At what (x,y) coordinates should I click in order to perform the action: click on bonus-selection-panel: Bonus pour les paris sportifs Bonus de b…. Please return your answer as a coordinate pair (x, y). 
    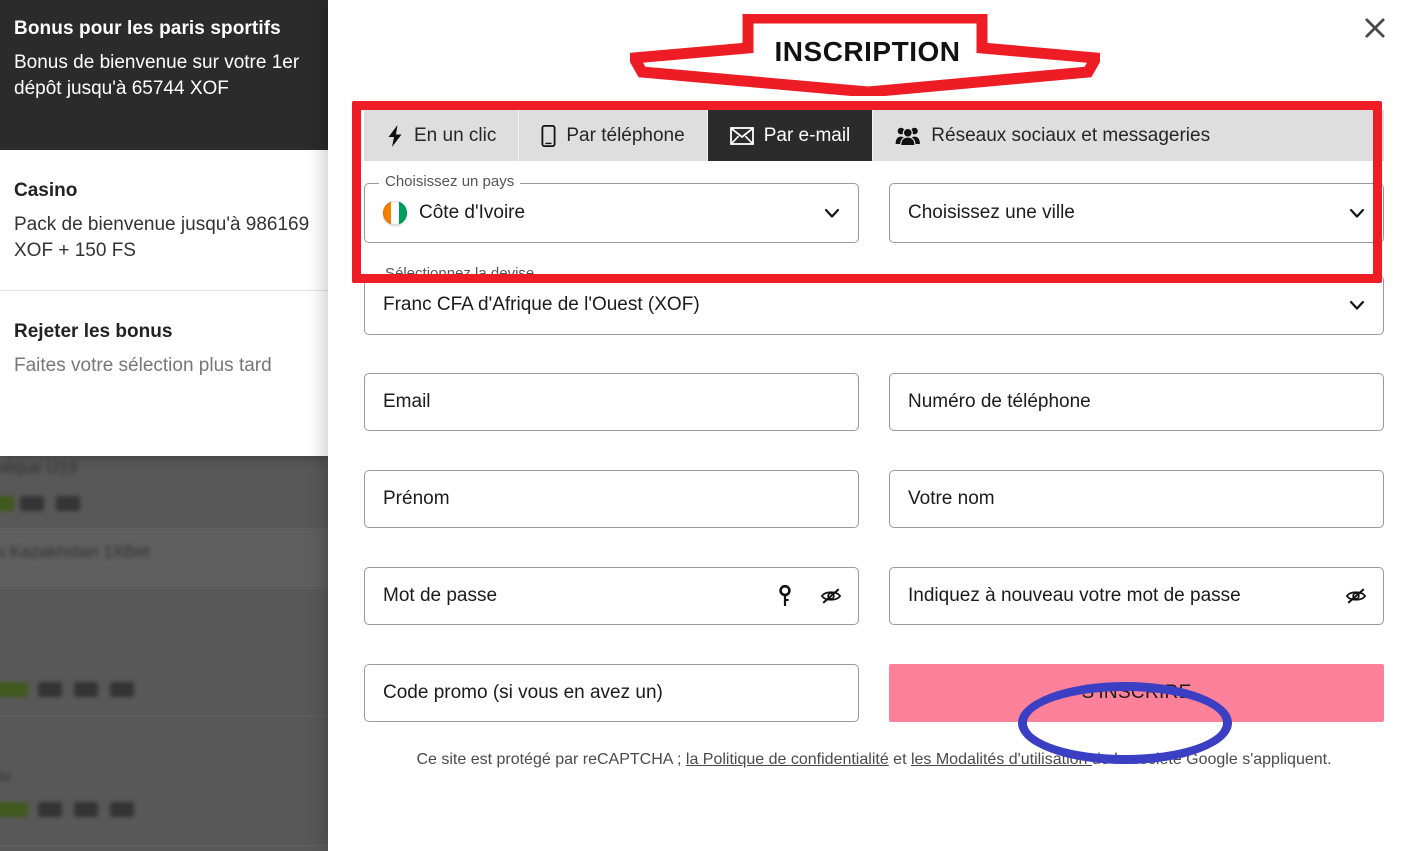
    Looking at the image, I should click on (164, 228).